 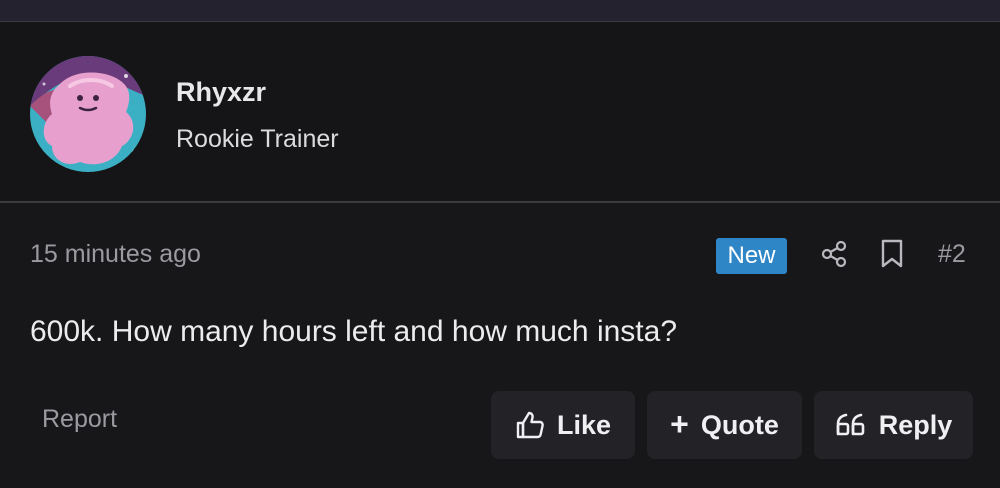 What do you see at coordinates (834, 254) in the screenshot?
I see `share-icon` at bounding box center [834, 254].